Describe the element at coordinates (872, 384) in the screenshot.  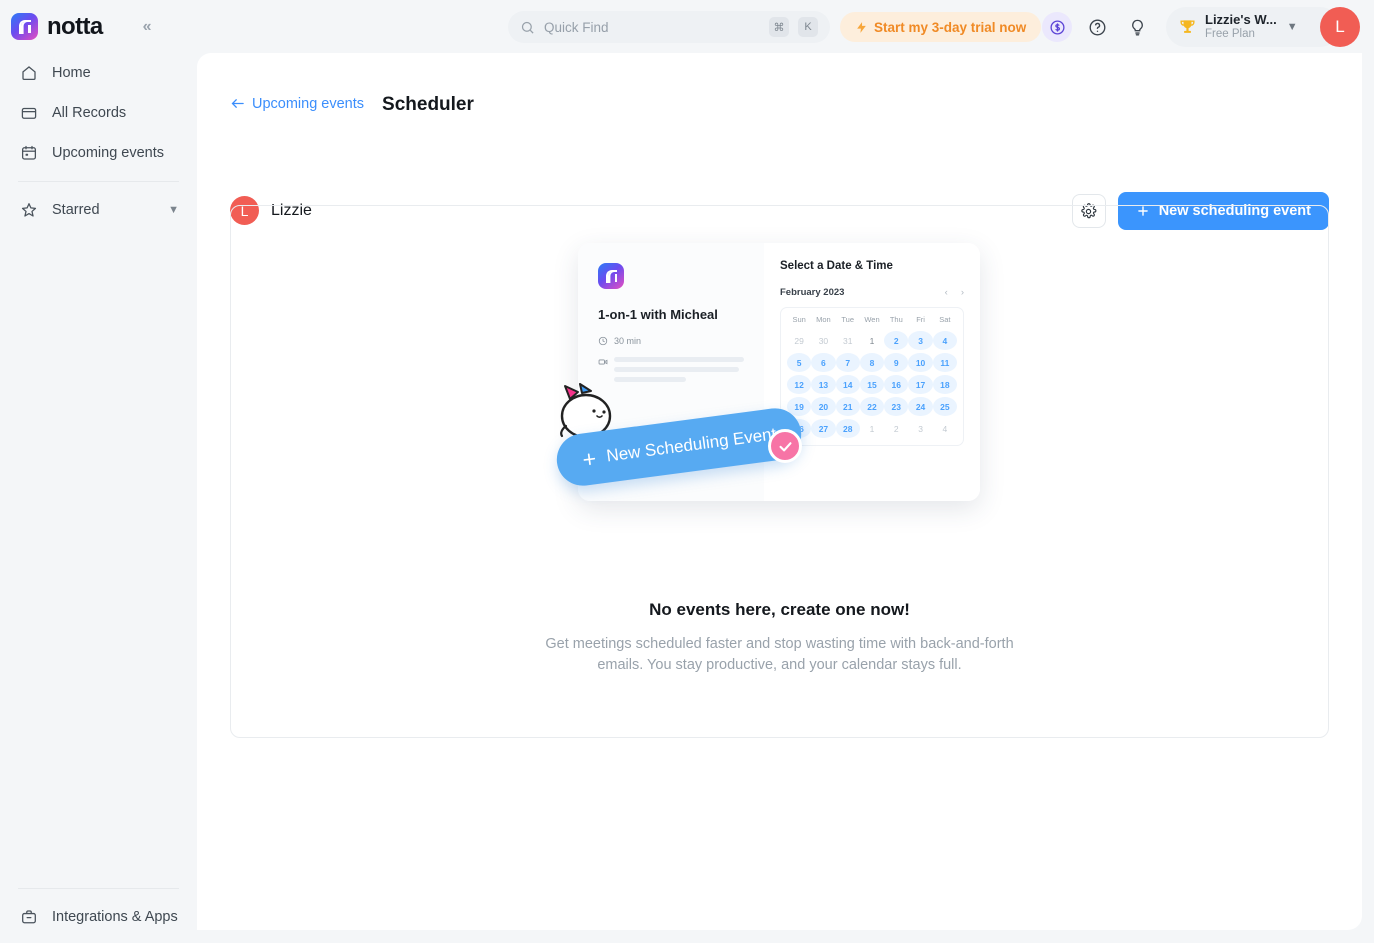
I see `calendar-day: 15` at that location.